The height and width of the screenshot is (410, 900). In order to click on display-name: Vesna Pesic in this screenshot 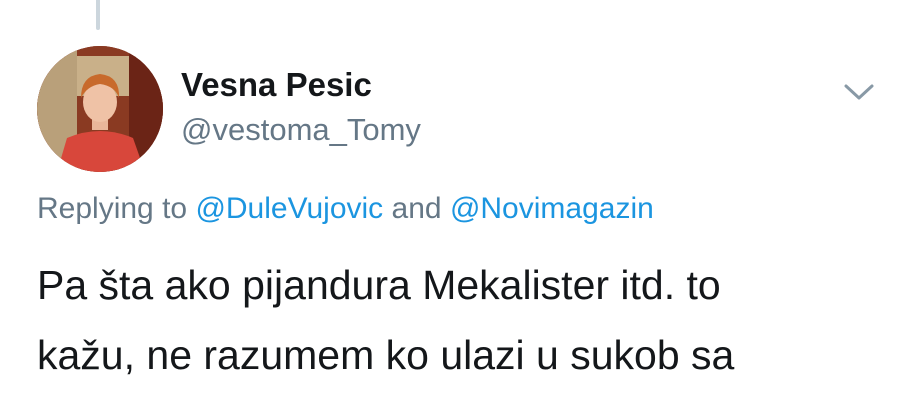, I will do `click(276, 85)`.